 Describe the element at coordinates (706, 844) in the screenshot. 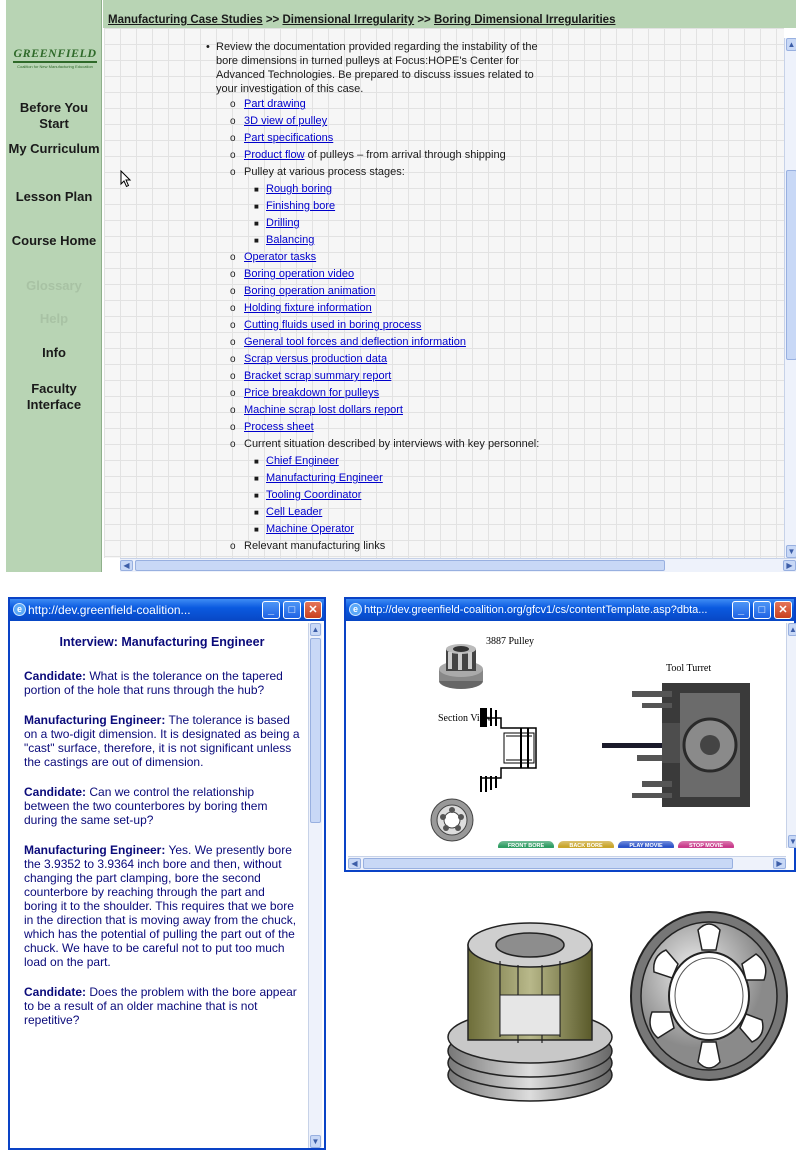

I see `stop-movie-button: STOP MOVIE` at that location.